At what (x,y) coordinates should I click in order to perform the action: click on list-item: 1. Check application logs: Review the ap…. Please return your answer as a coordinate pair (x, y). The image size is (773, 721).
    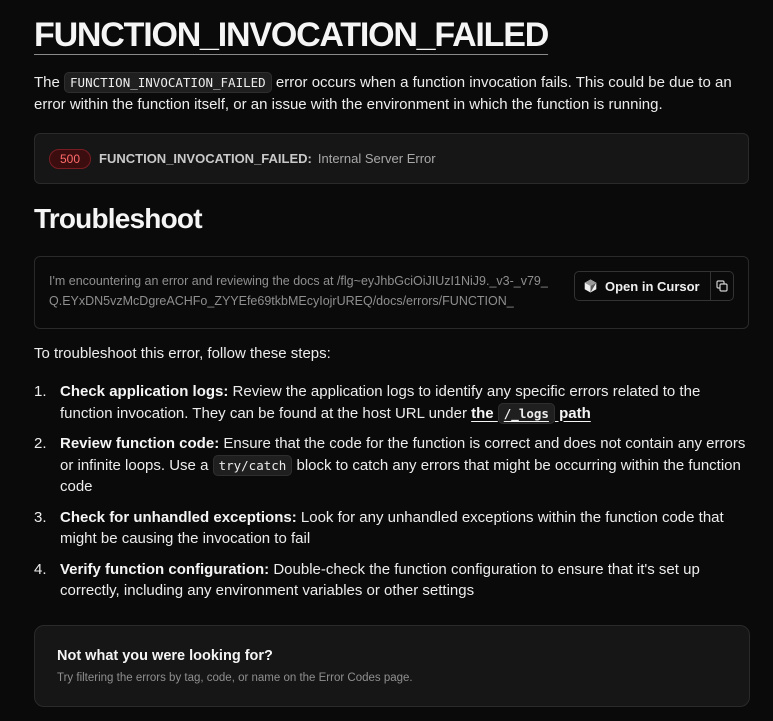
    Looking at the image, I should click on (394, 402).